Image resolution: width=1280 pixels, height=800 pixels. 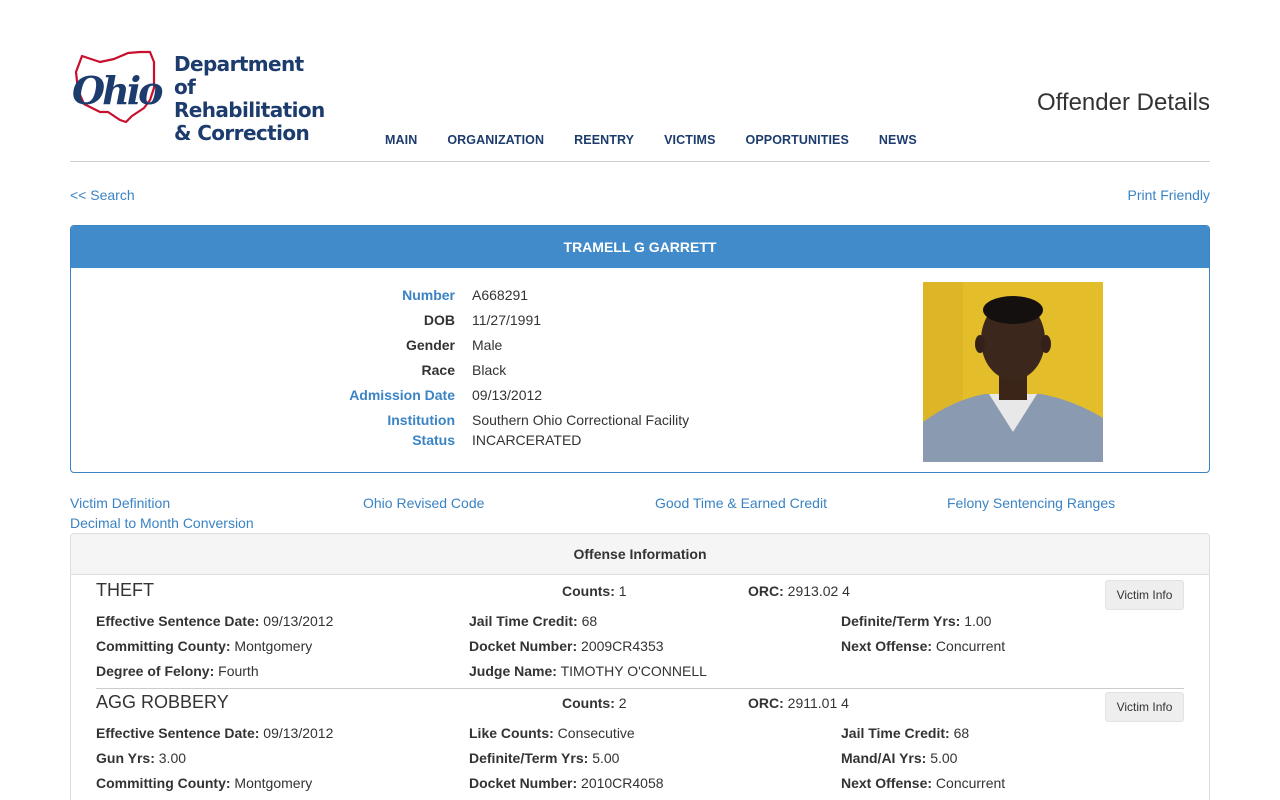 What do you see at coordinates (566, 646) in the screenshot?
I see `offense-field: Docket Number: 2009CR4353` at bounding box center [566, 646].